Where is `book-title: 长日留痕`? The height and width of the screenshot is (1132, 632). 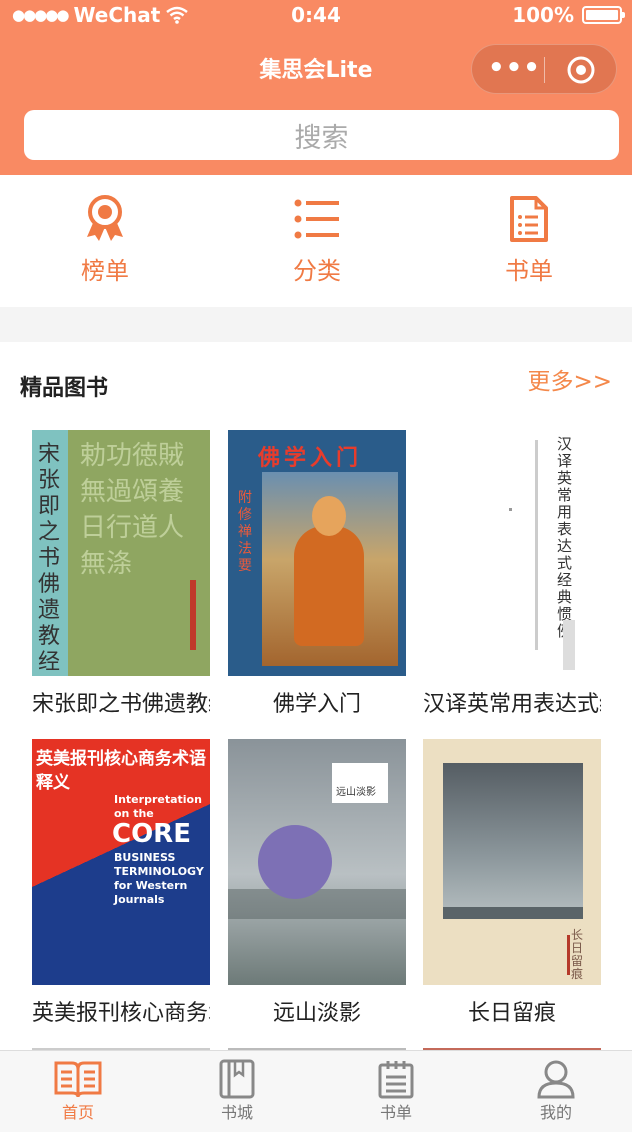 book-title: 长日留痕 is located at coordinates (511, 1013).